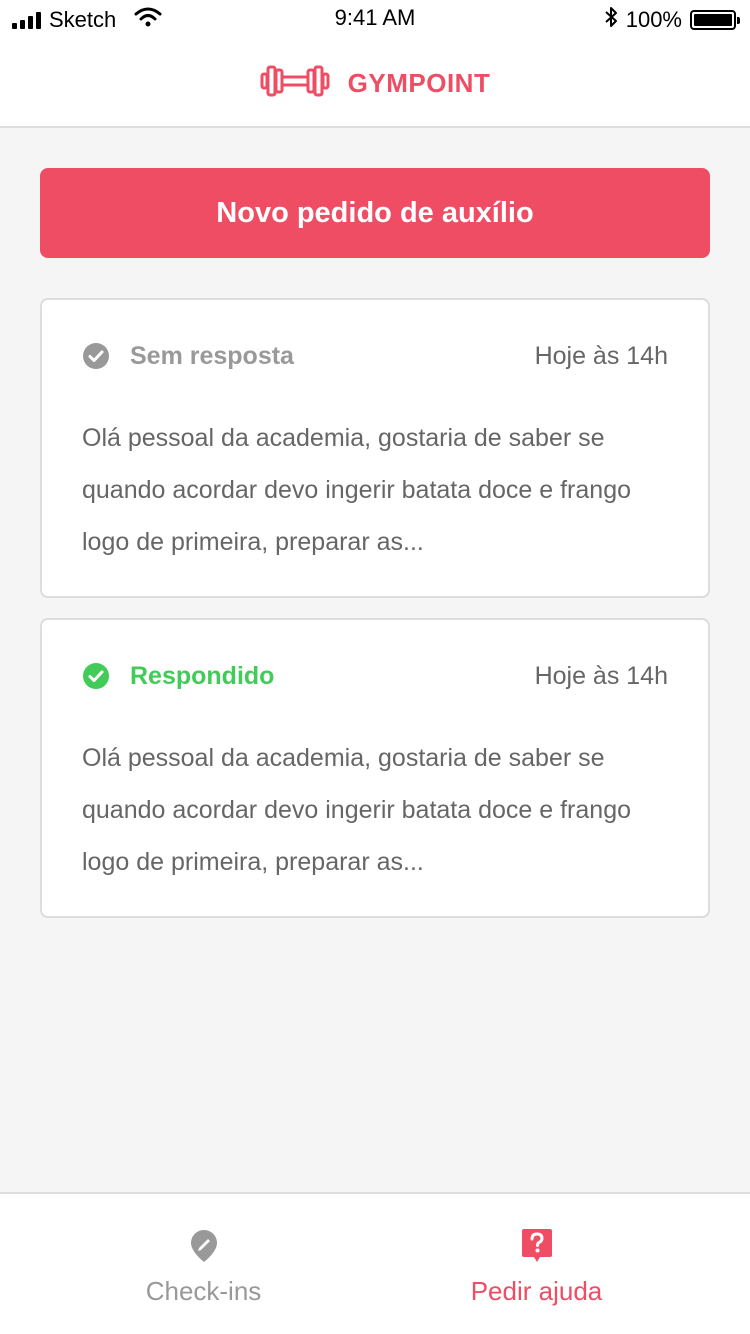  Describe the element at coordinates (537, 1246) in the screenshot. I see `question-bubble-icon` at that location.